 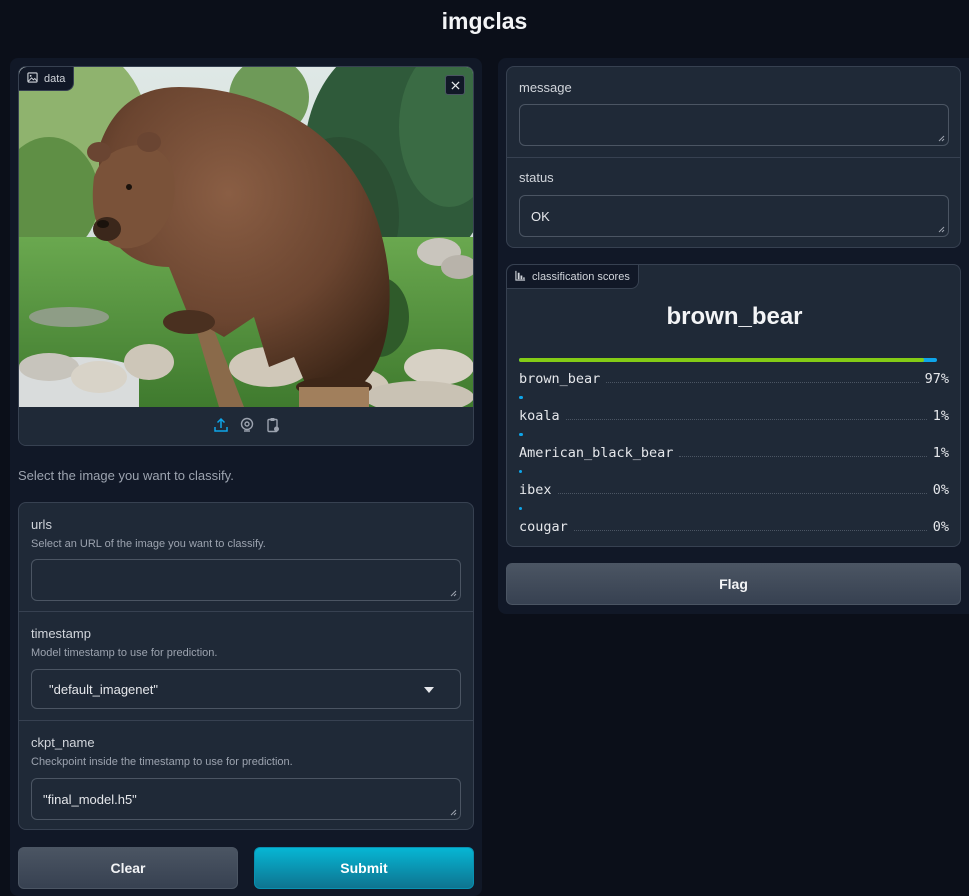 I want to click on timestamp-hint: Model timestamp to use for prediction., so click(x=124, y=653).